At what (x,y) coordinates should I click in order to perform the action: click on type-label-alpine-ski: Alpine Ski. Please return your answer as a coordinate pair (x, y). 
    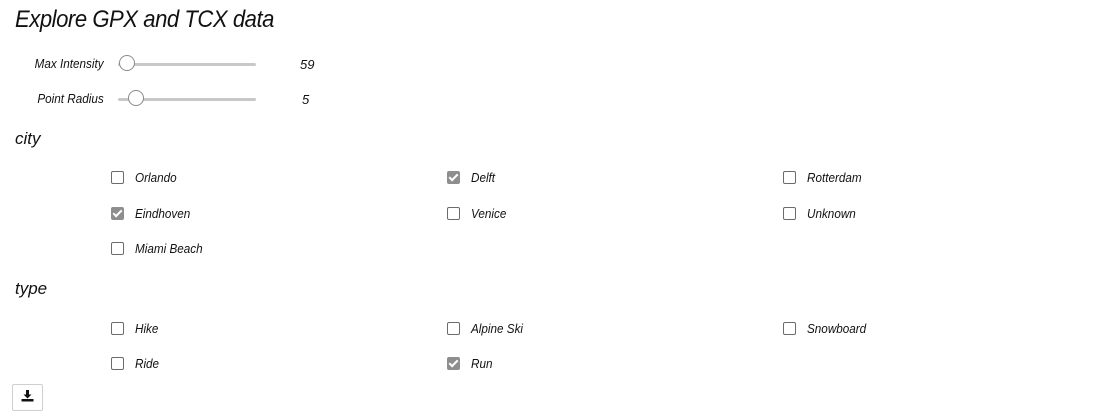
    Looking at the image, I should click on (497, 328).